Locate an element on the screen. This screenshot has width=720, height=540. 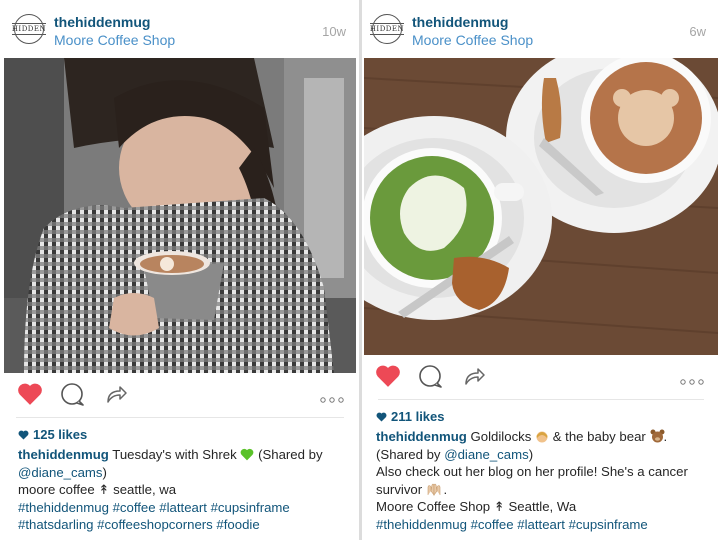
post-timestamp: 10w is located at coordinates (334, 31).